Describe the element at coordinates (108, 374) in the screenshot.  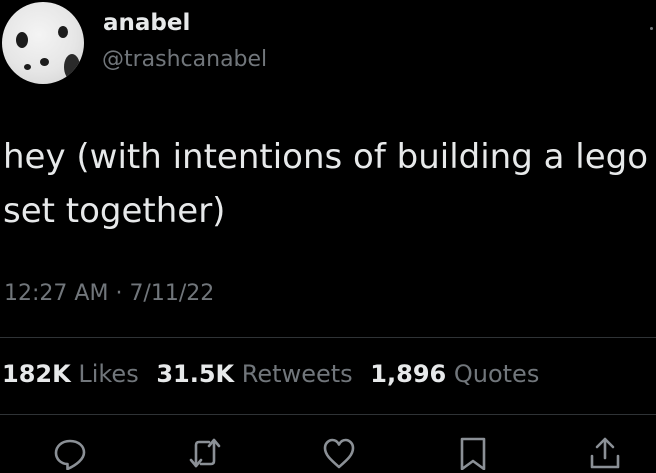
I see `likes-label: Likes` at that location.